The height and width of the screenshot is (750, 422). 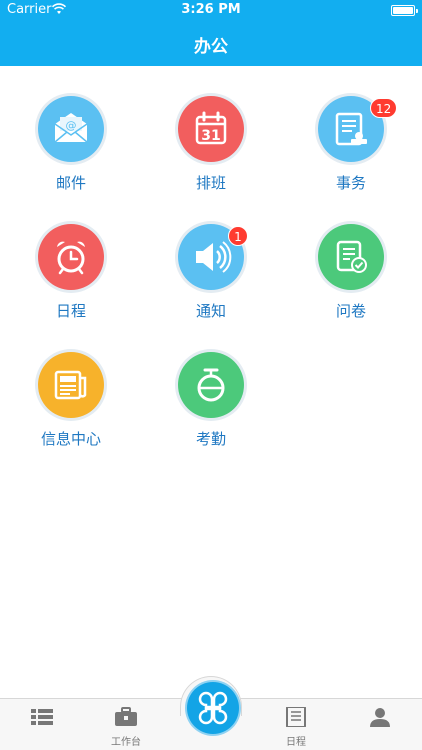 I want to click on app-tile-affairs: 12 事务, so click(x=350, y=130).